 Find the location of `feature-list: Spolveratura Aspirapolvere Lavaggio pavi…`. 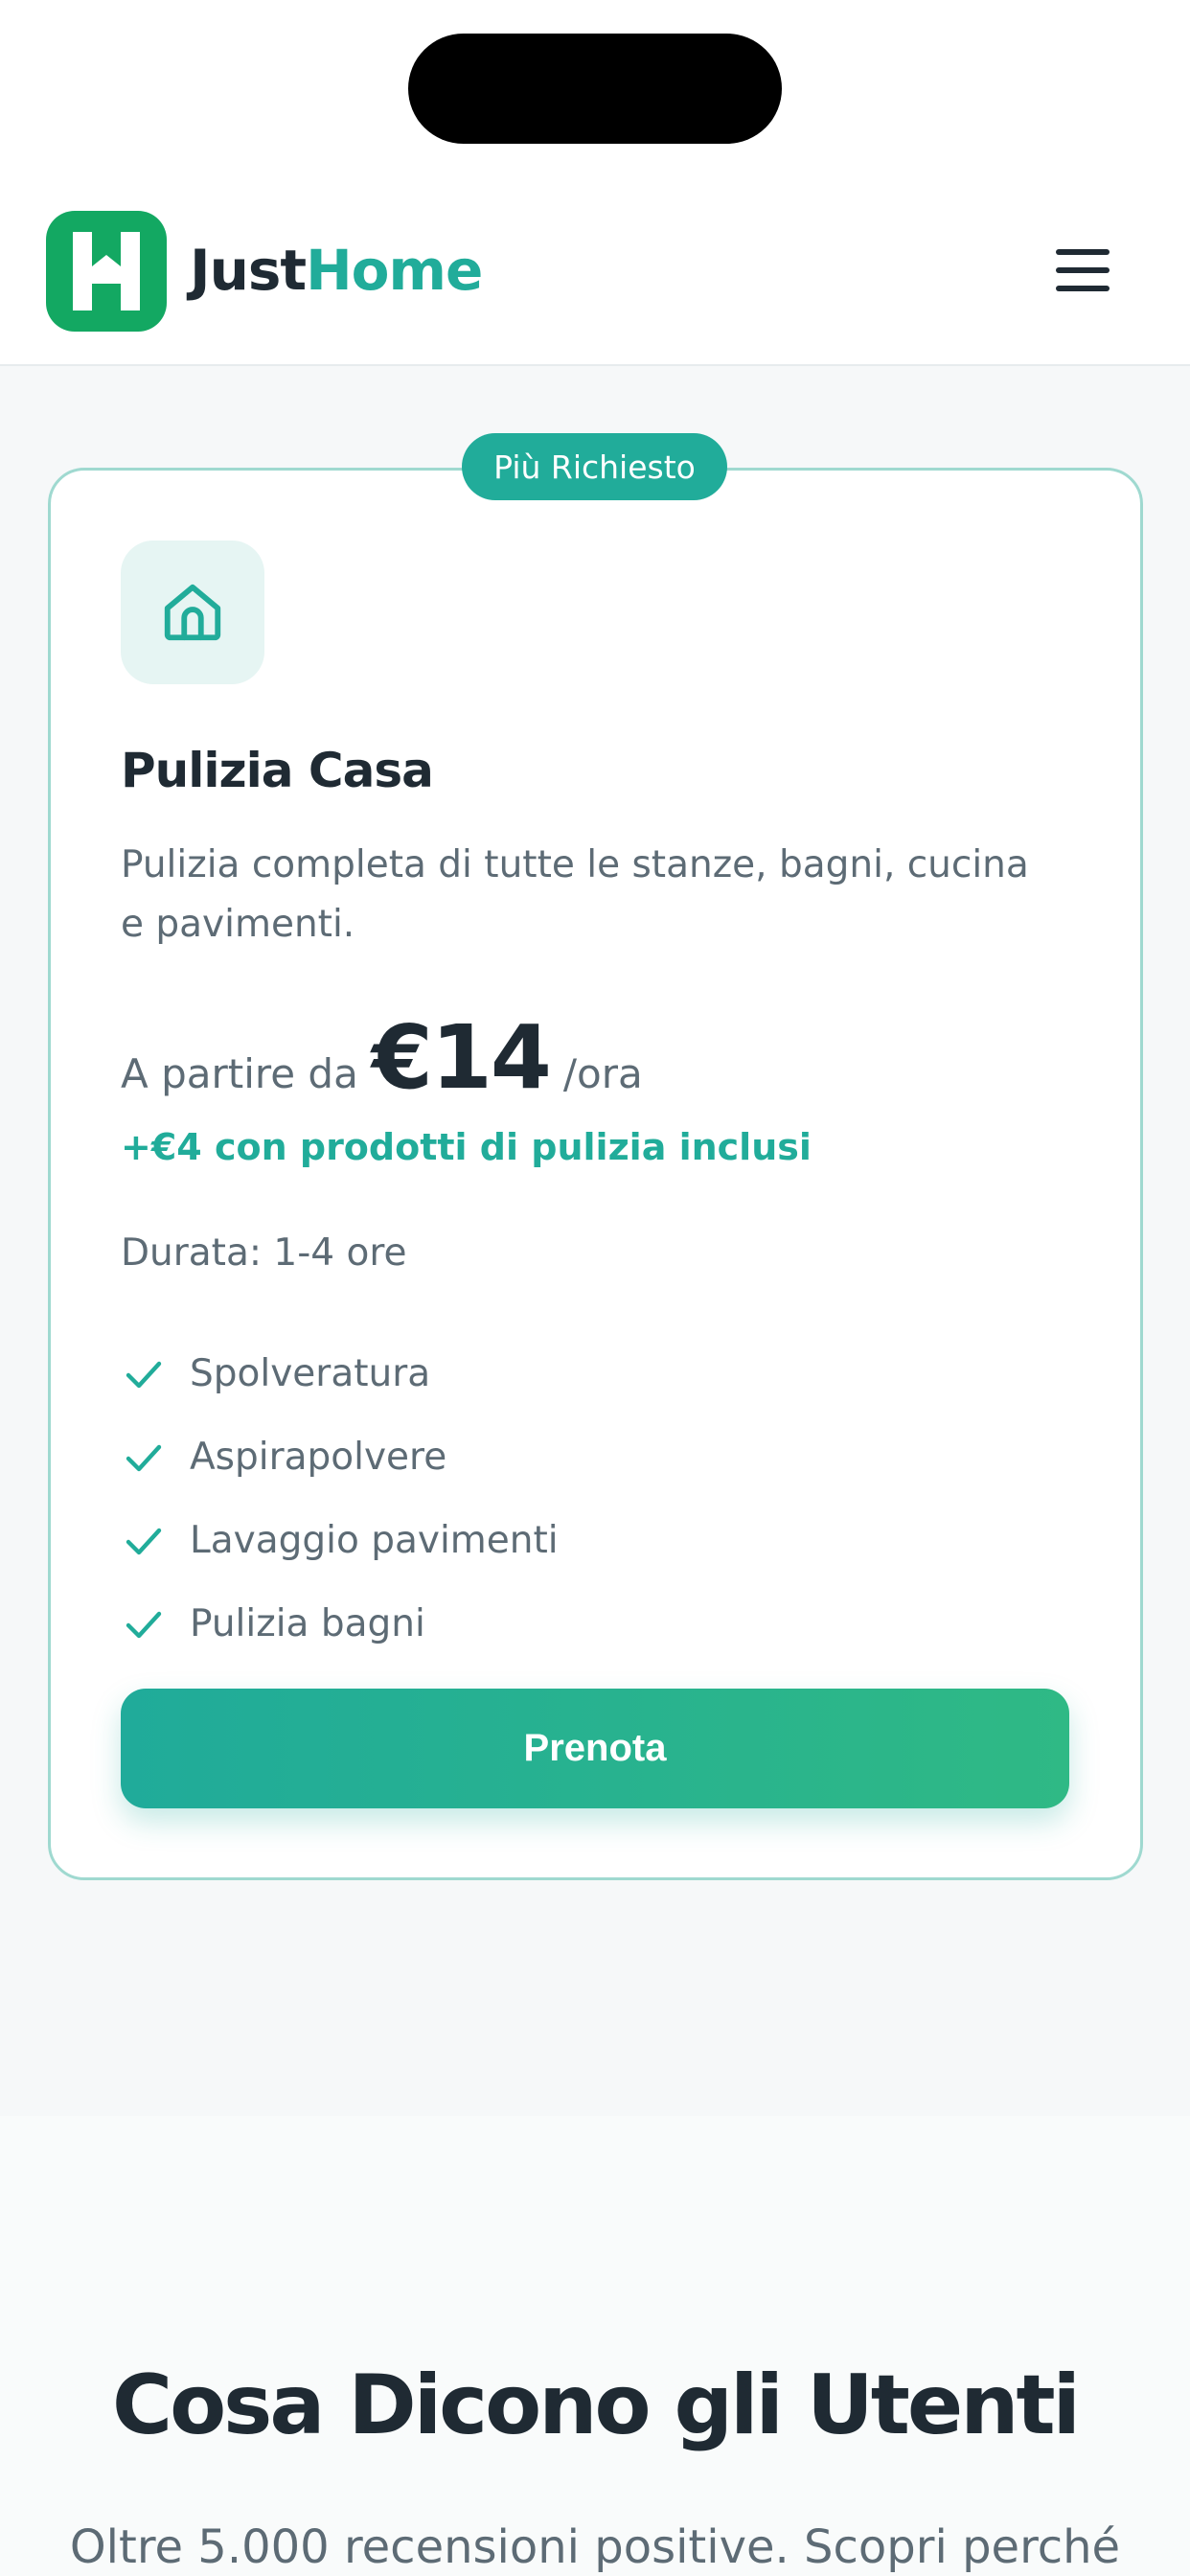

feature-list: Spolveratura Aspirapolvere Lavaggio pavi… is located at coordinates (340, 1499).